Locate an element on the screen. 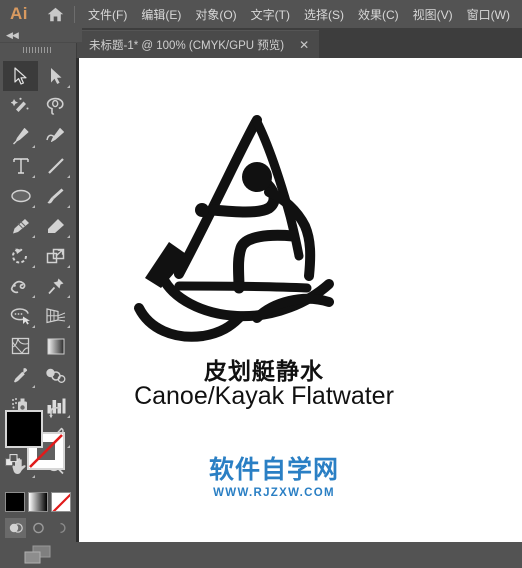 Image resolution: width=522 pixels, height=568 pixels. default-fill-stroke-icon is located at coordinates (12, 463).